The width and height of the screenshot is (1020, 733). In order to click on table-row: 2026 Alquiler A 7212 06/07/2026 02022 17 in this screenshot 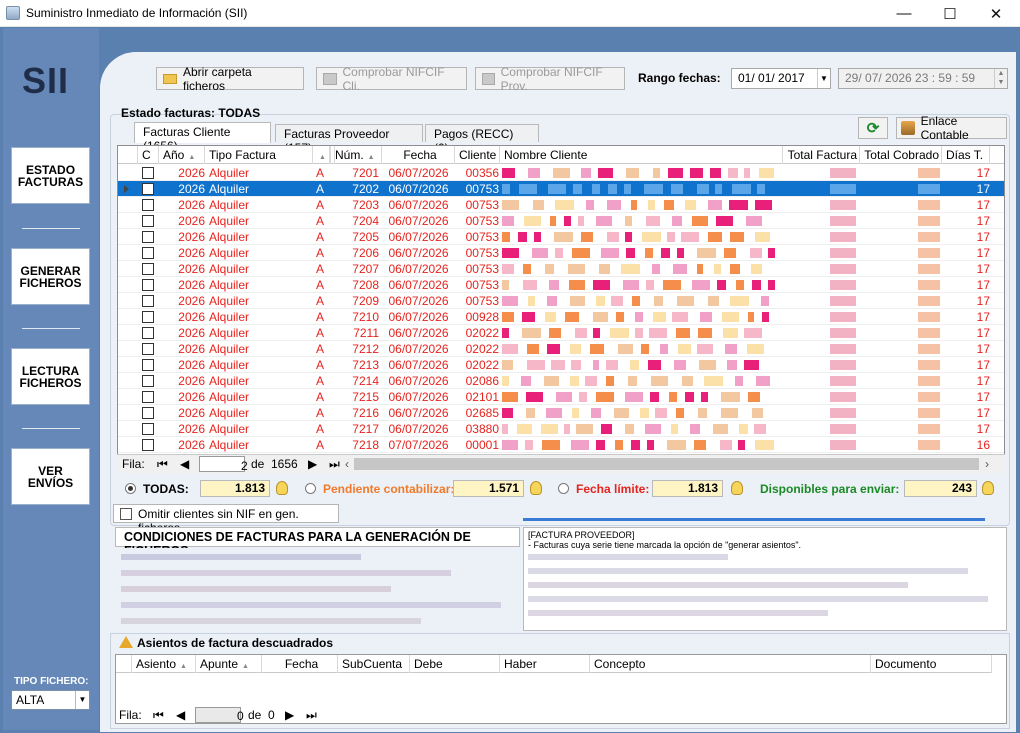, I will do `click(561, 349)`.